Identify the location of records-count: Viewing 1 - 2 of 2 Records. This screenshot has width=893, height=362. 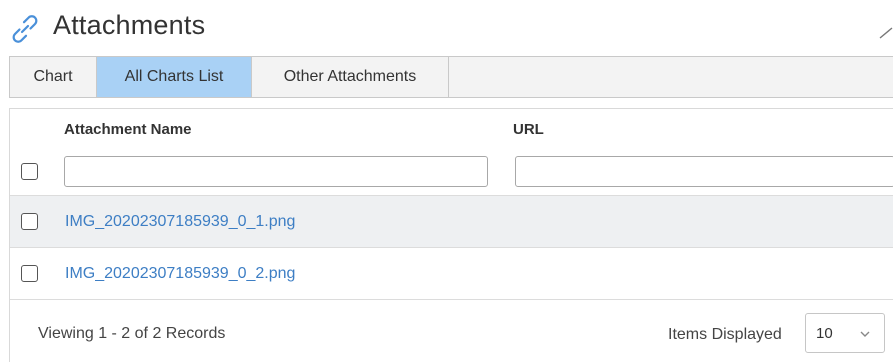
(132, 333).